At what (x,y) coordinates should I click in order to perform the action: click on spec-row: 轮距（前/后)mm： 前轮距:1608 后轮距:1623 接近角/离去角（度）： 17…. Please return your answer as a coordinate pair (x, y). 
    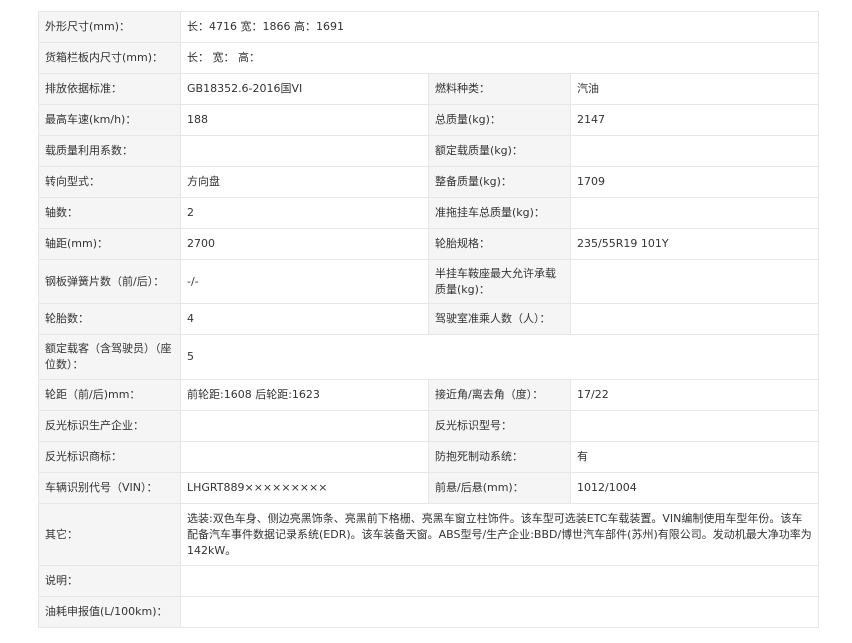
    Looking at the image, I should click on (429, 395).